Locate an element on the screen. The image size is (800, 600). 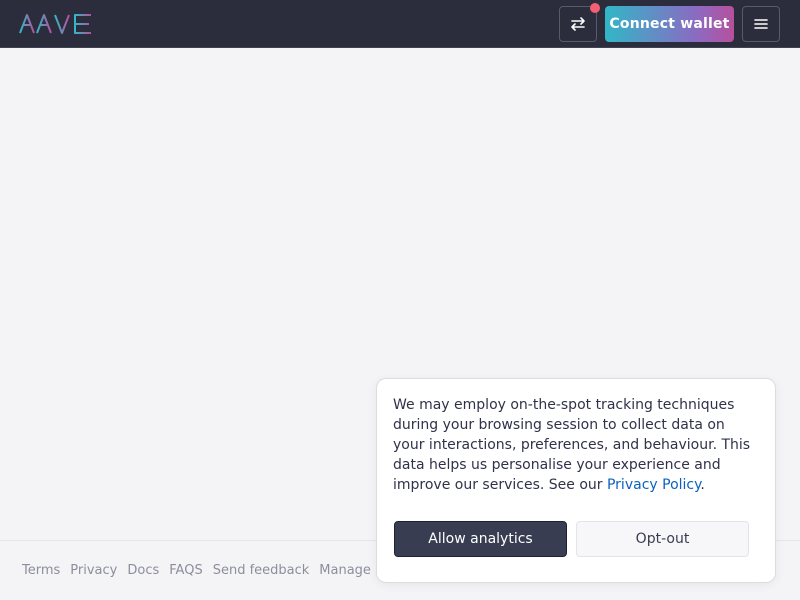
menu-button is located at coordinates (761, 24).